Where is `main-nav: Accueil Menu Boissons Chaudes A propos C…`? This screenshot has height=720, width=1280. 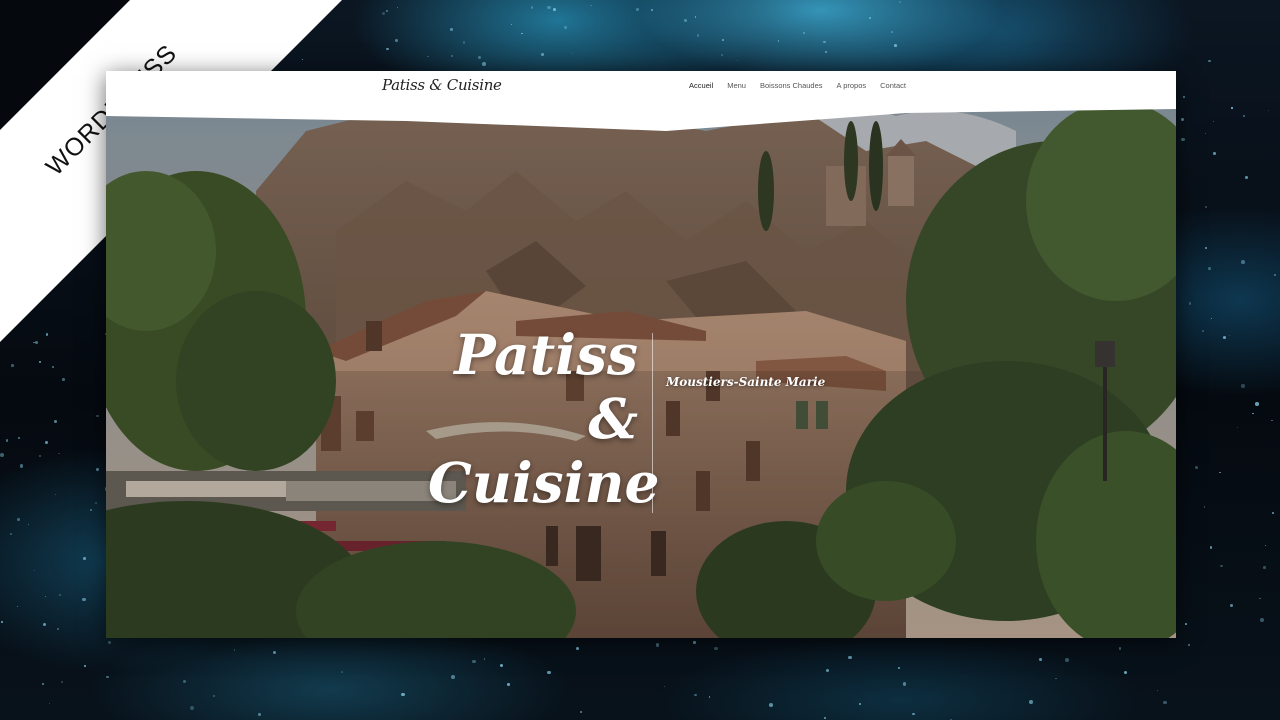
main-nav: Accueil Menu Boissons Chaudes A propos C… is located at coordinates (797, 85).